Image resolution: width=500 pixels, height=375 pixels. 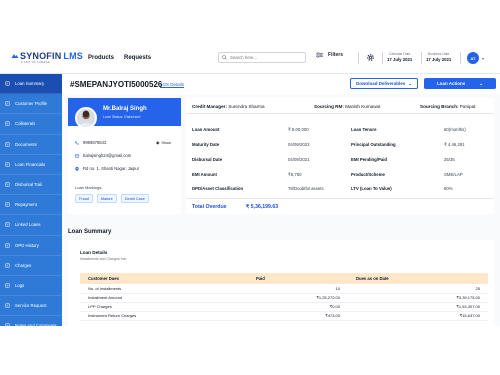 What do you see at coordinates (439, 106) in the screenshot?
I see `sourcing-branch-label: Sourcing Branch:` at bounding box center [439, 106].